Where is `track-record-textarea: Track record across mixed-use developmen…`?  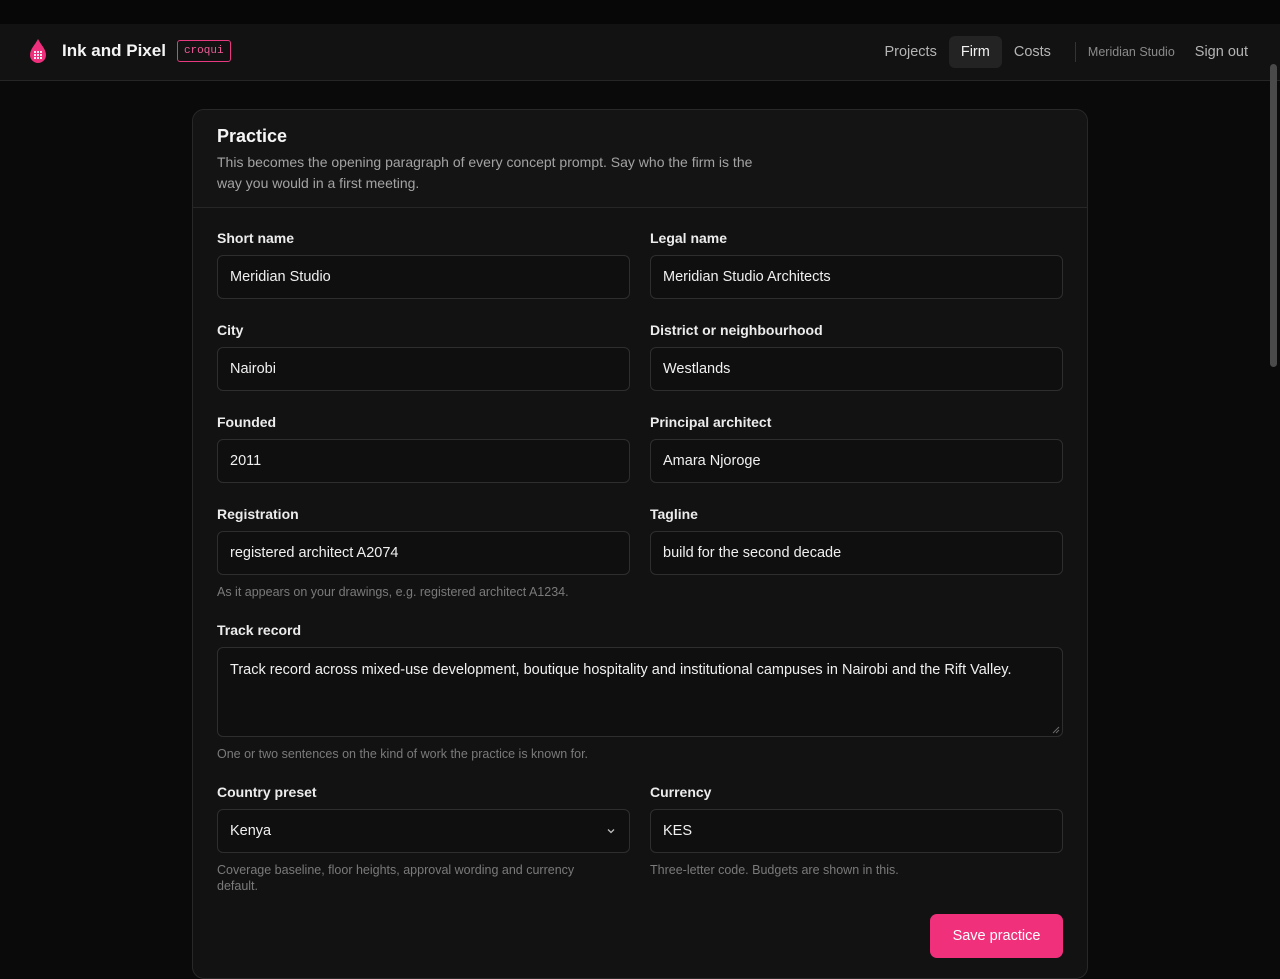
track-record-textarea: Track record across mixed-use developmen… is located at coordinates (640, 692).